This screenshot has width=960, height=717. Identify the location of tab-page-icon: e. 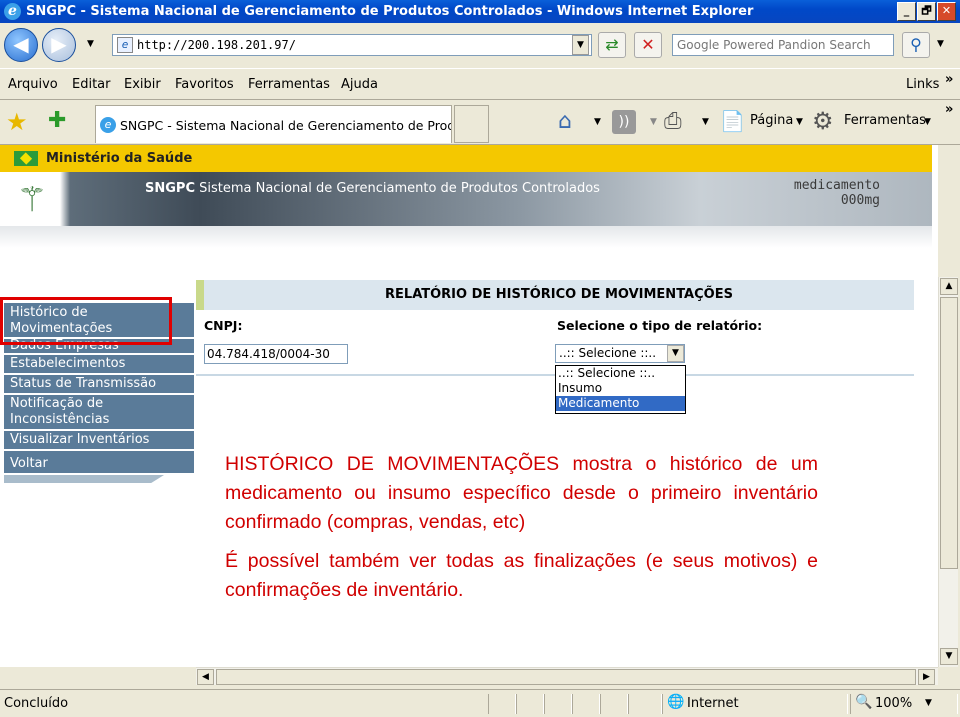
(108, 125).